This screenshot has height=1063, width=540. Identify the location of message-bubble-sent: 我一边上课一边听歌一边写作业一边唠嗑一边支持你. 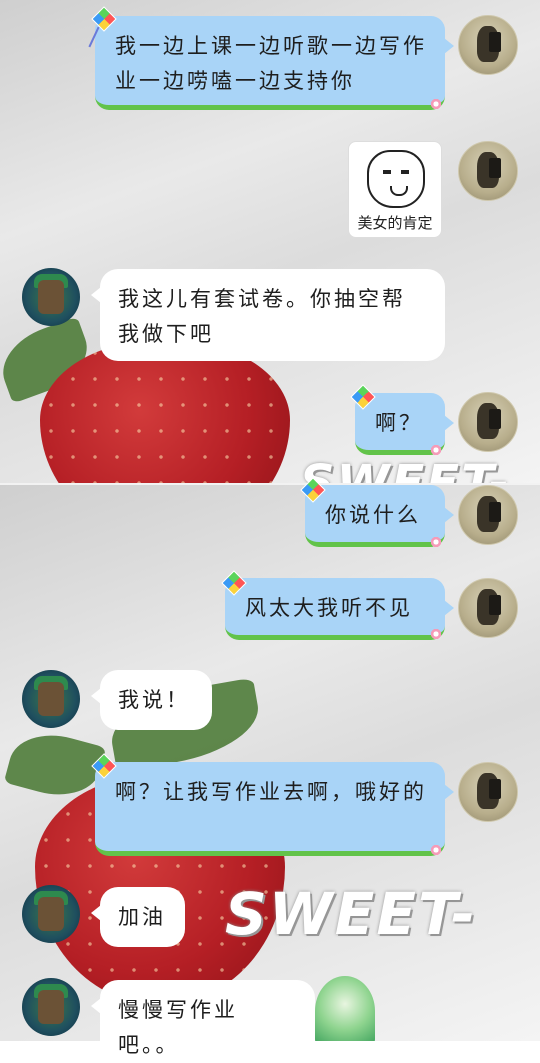
(274, 63).